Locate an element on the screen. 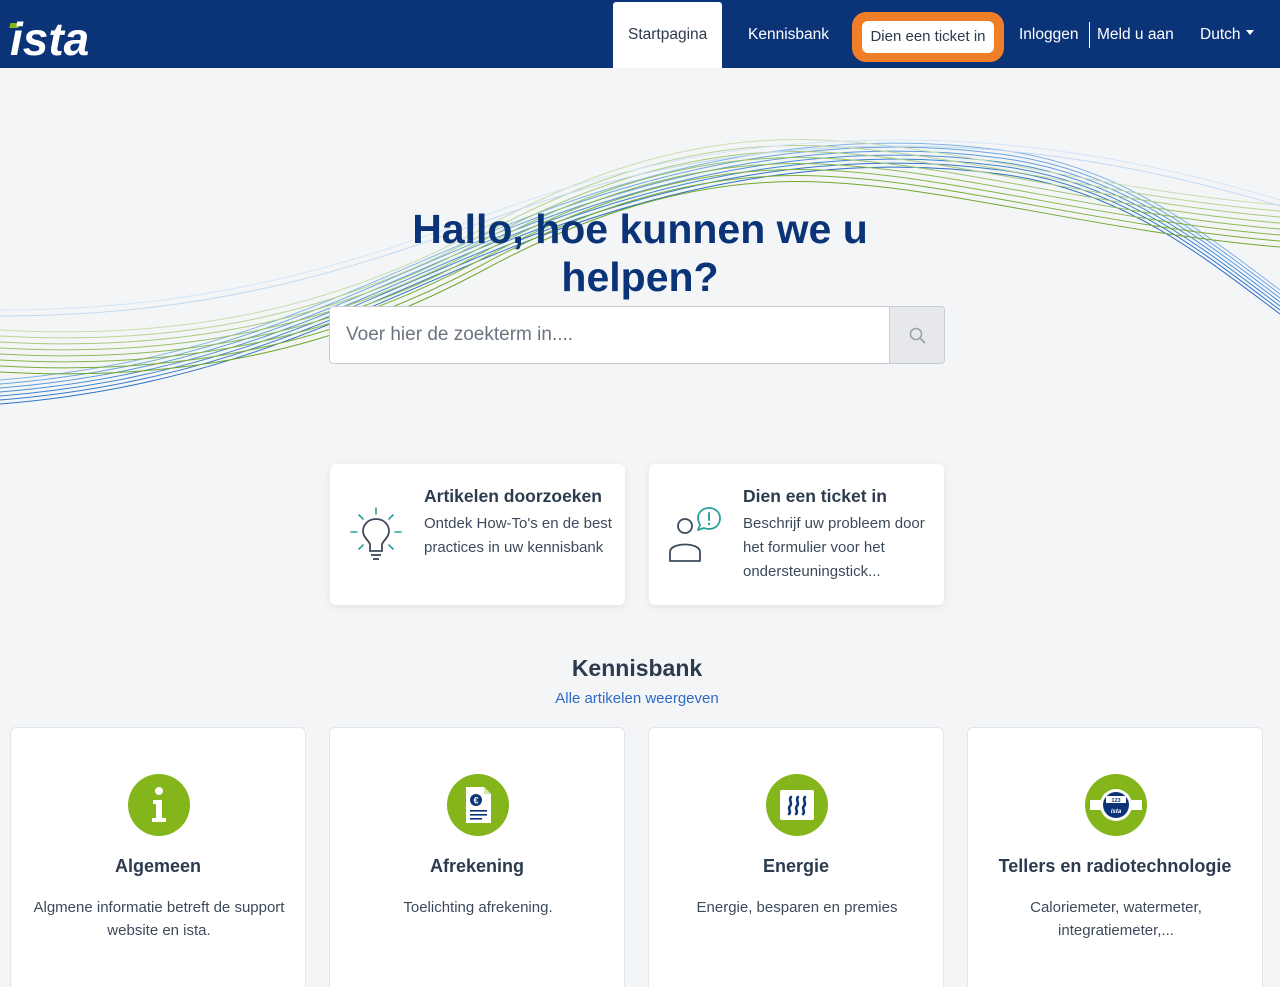 This screenshot has height=987, width=1280. meter-reading: 123 is located at coordinates (1115, 801).